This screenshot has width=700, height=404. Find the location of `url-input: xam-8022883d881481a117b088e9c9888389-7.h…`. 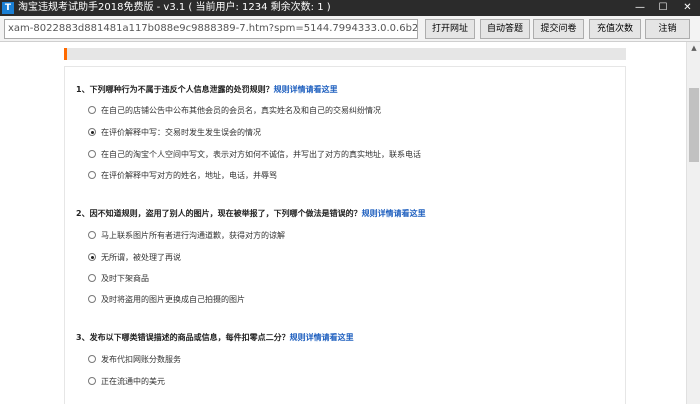

url-input: xam-8022883d881481a117b088e9c9888389-7.h… is located at coordinates (211, 29).